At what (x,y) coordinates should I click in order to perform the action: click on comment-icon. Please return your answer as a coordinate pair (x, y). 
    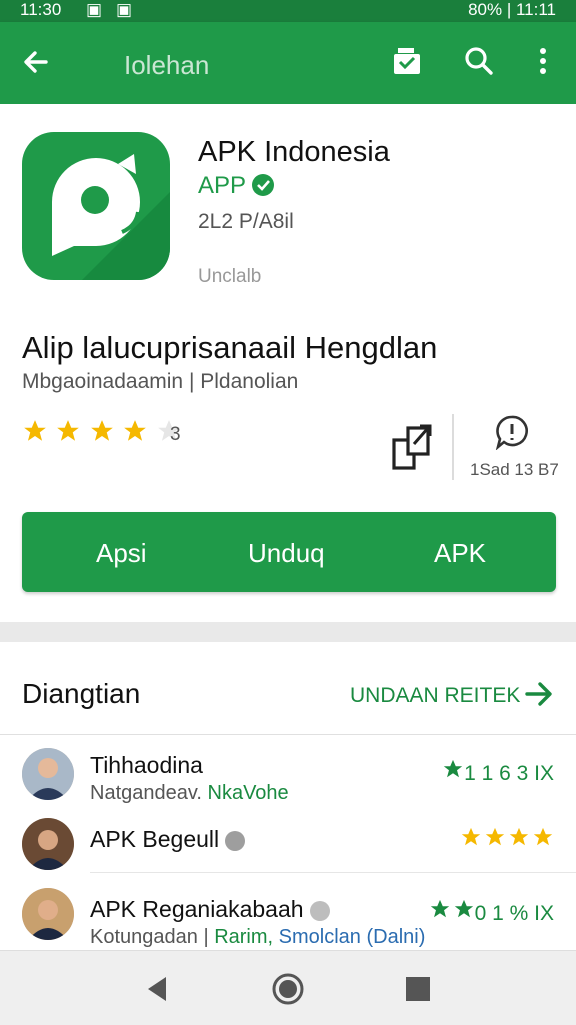
    Looking at the image, I should click on (512, 432).